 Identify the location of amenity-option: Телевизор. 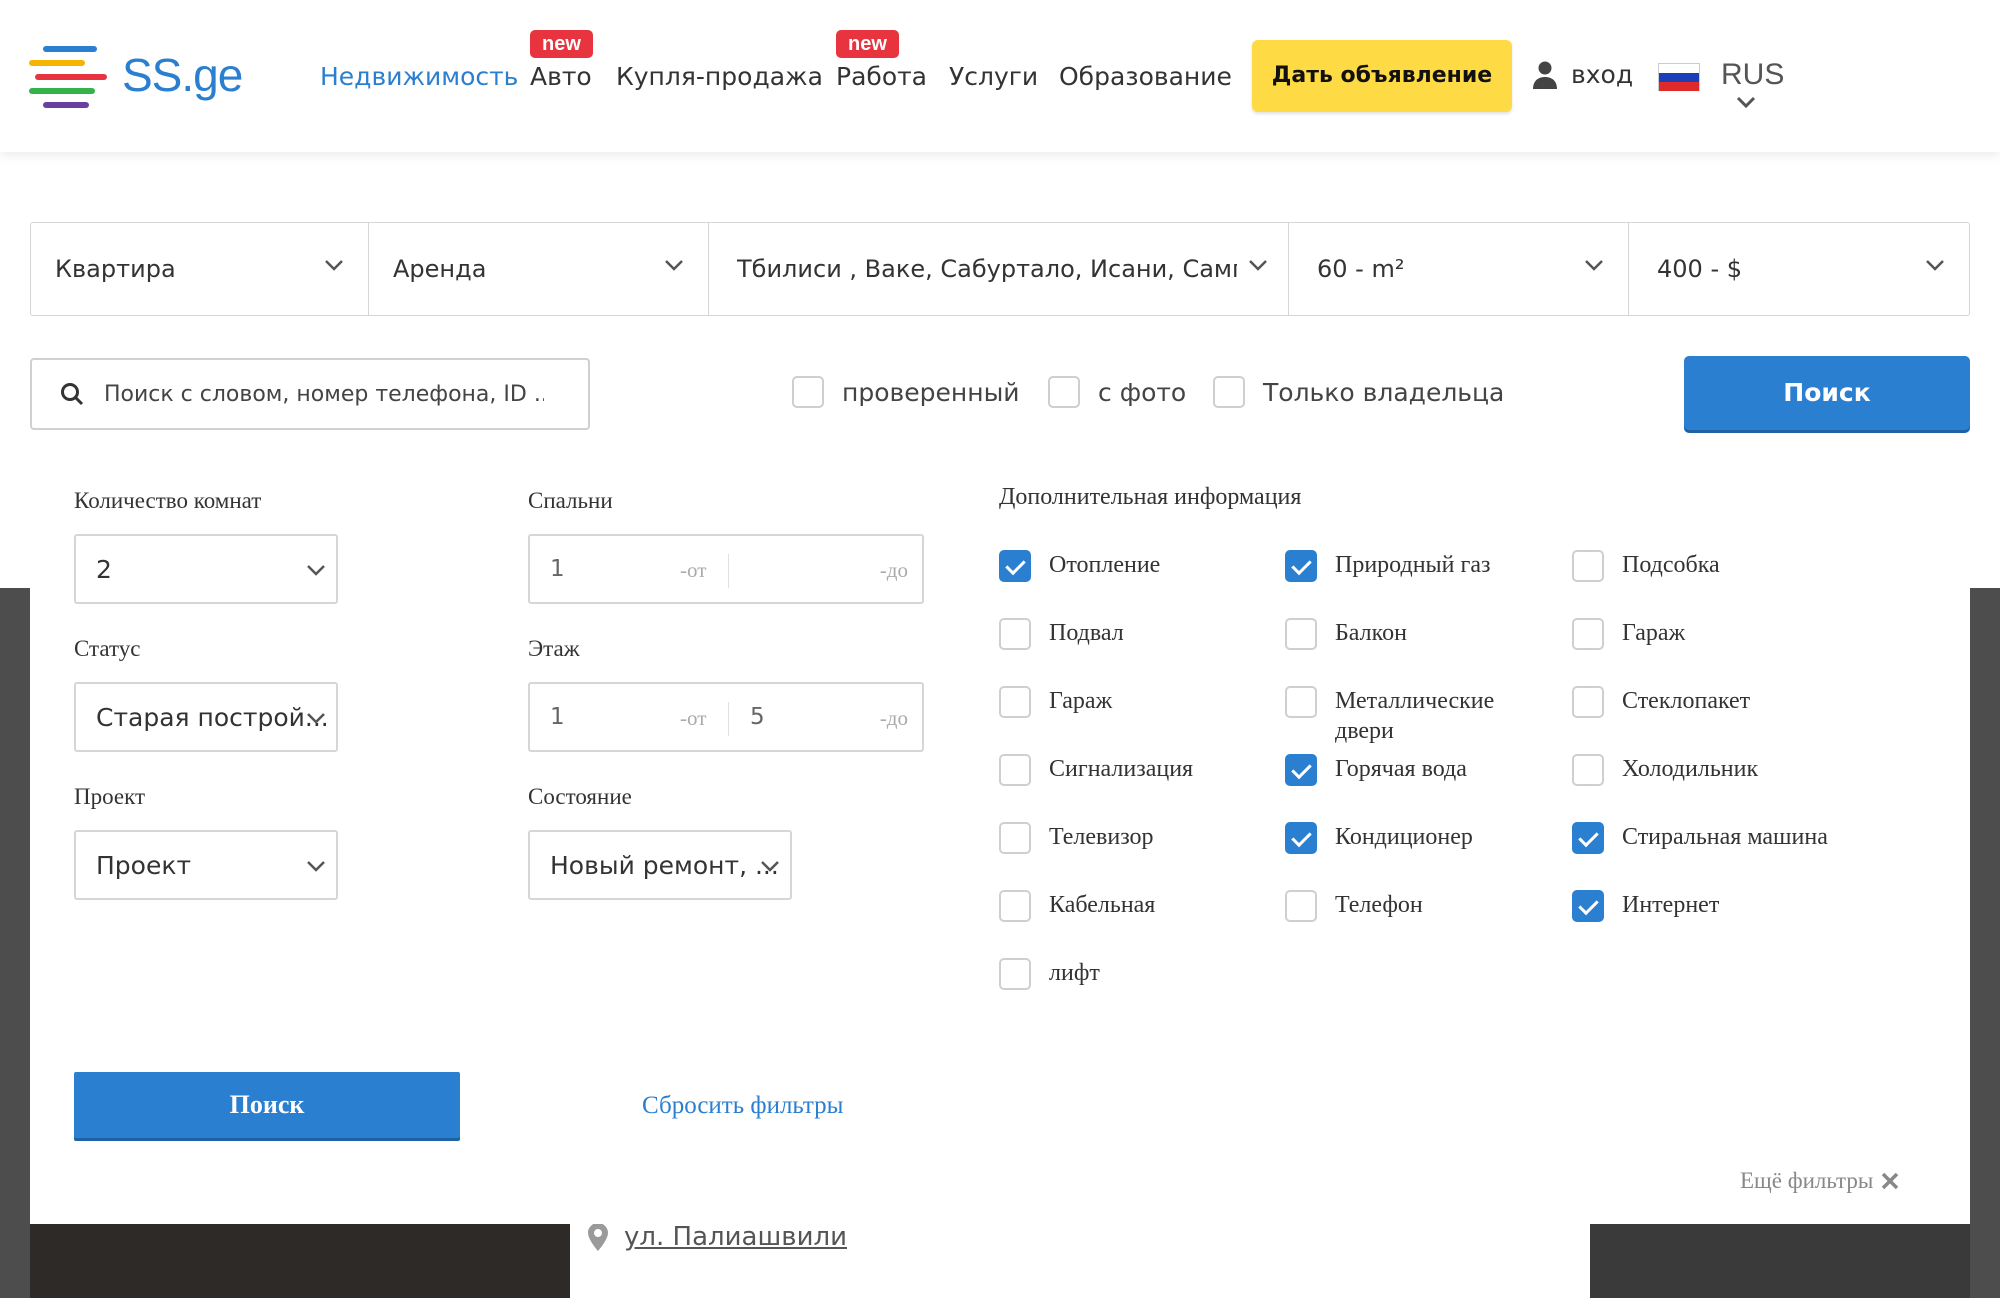
(1134, 838).